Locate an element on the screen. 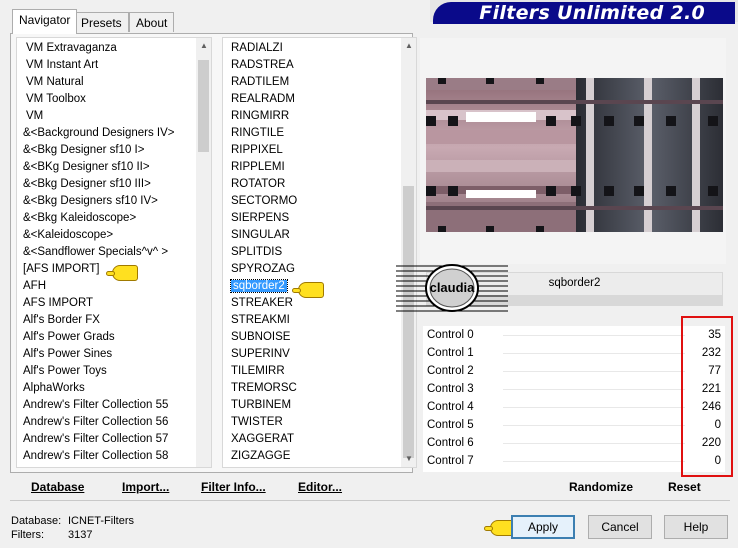  filter-item: RADIALZI is located at coordinates (319, 48).